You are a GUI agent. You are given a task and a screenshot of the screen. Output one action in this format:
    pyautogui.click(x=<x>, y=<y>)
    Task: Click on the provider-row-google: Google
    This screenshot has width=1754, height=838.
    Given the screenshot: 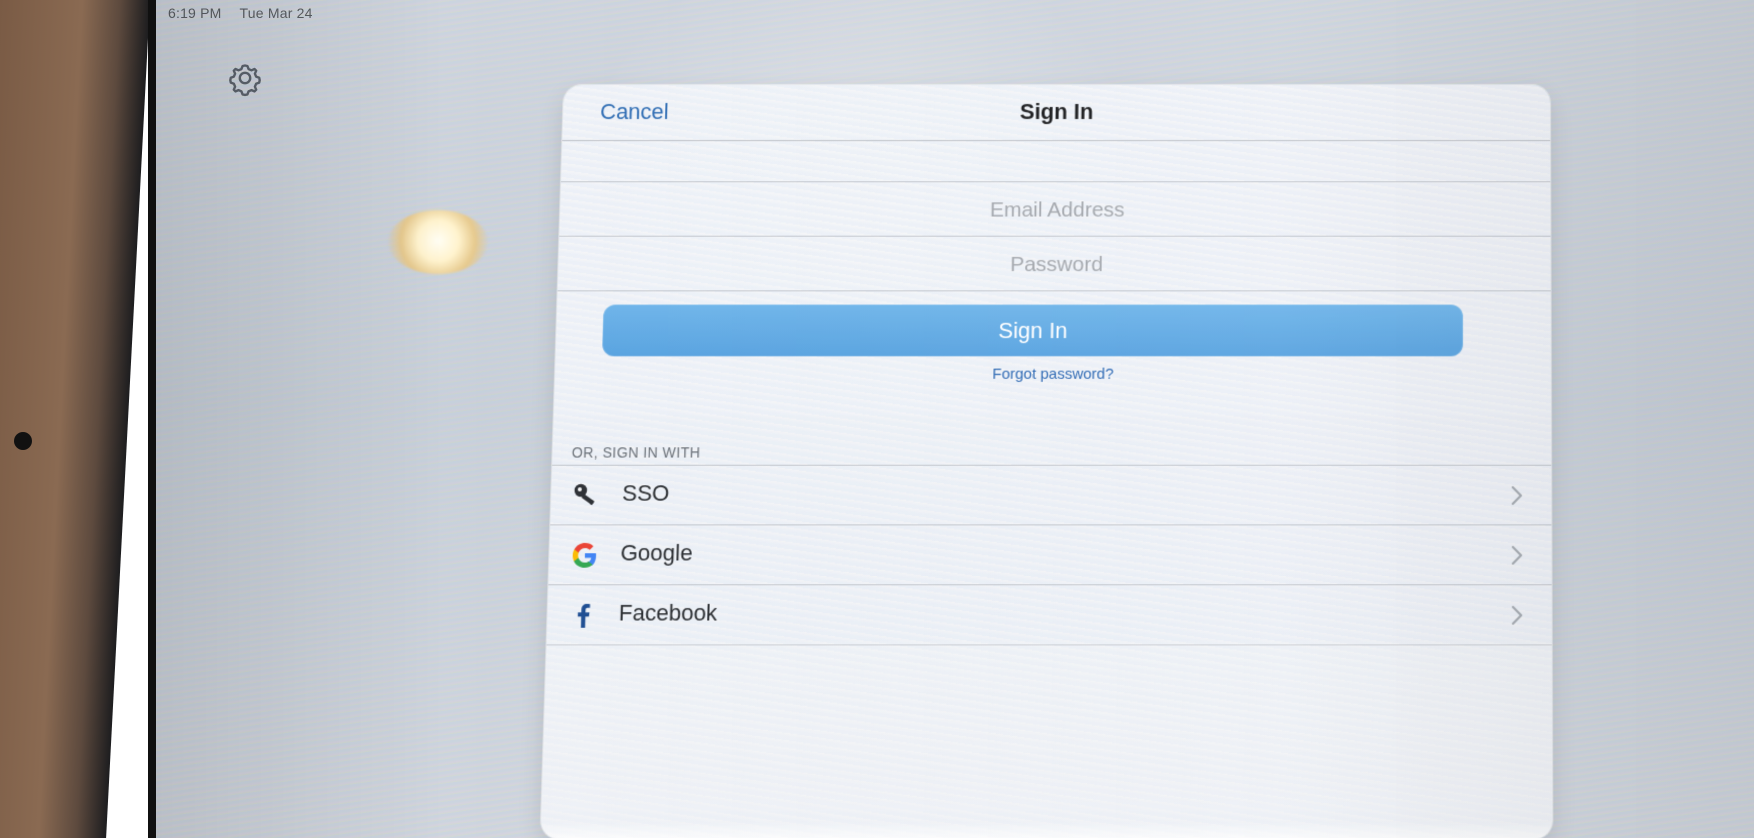 What is the action you would take?
    pyautogui.click(x=1050, y=554)
    